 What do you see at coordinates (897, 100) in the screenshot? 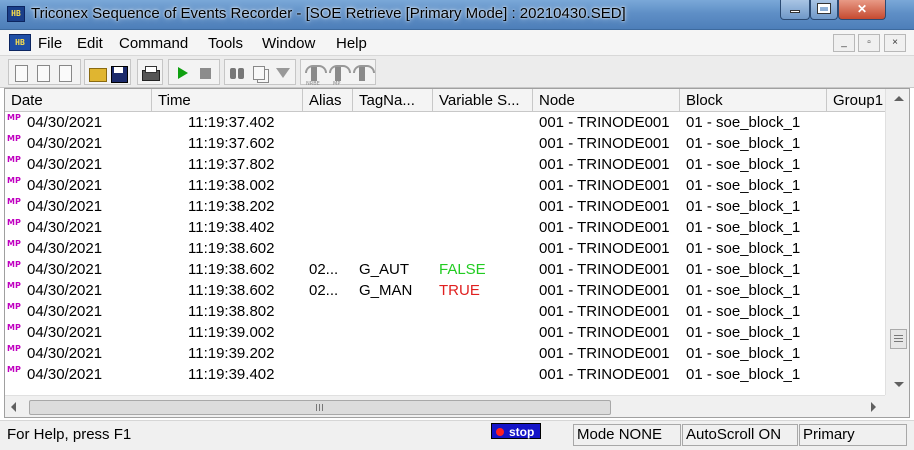
I see `scroll-up-icon` at bounding box center [897, 100].